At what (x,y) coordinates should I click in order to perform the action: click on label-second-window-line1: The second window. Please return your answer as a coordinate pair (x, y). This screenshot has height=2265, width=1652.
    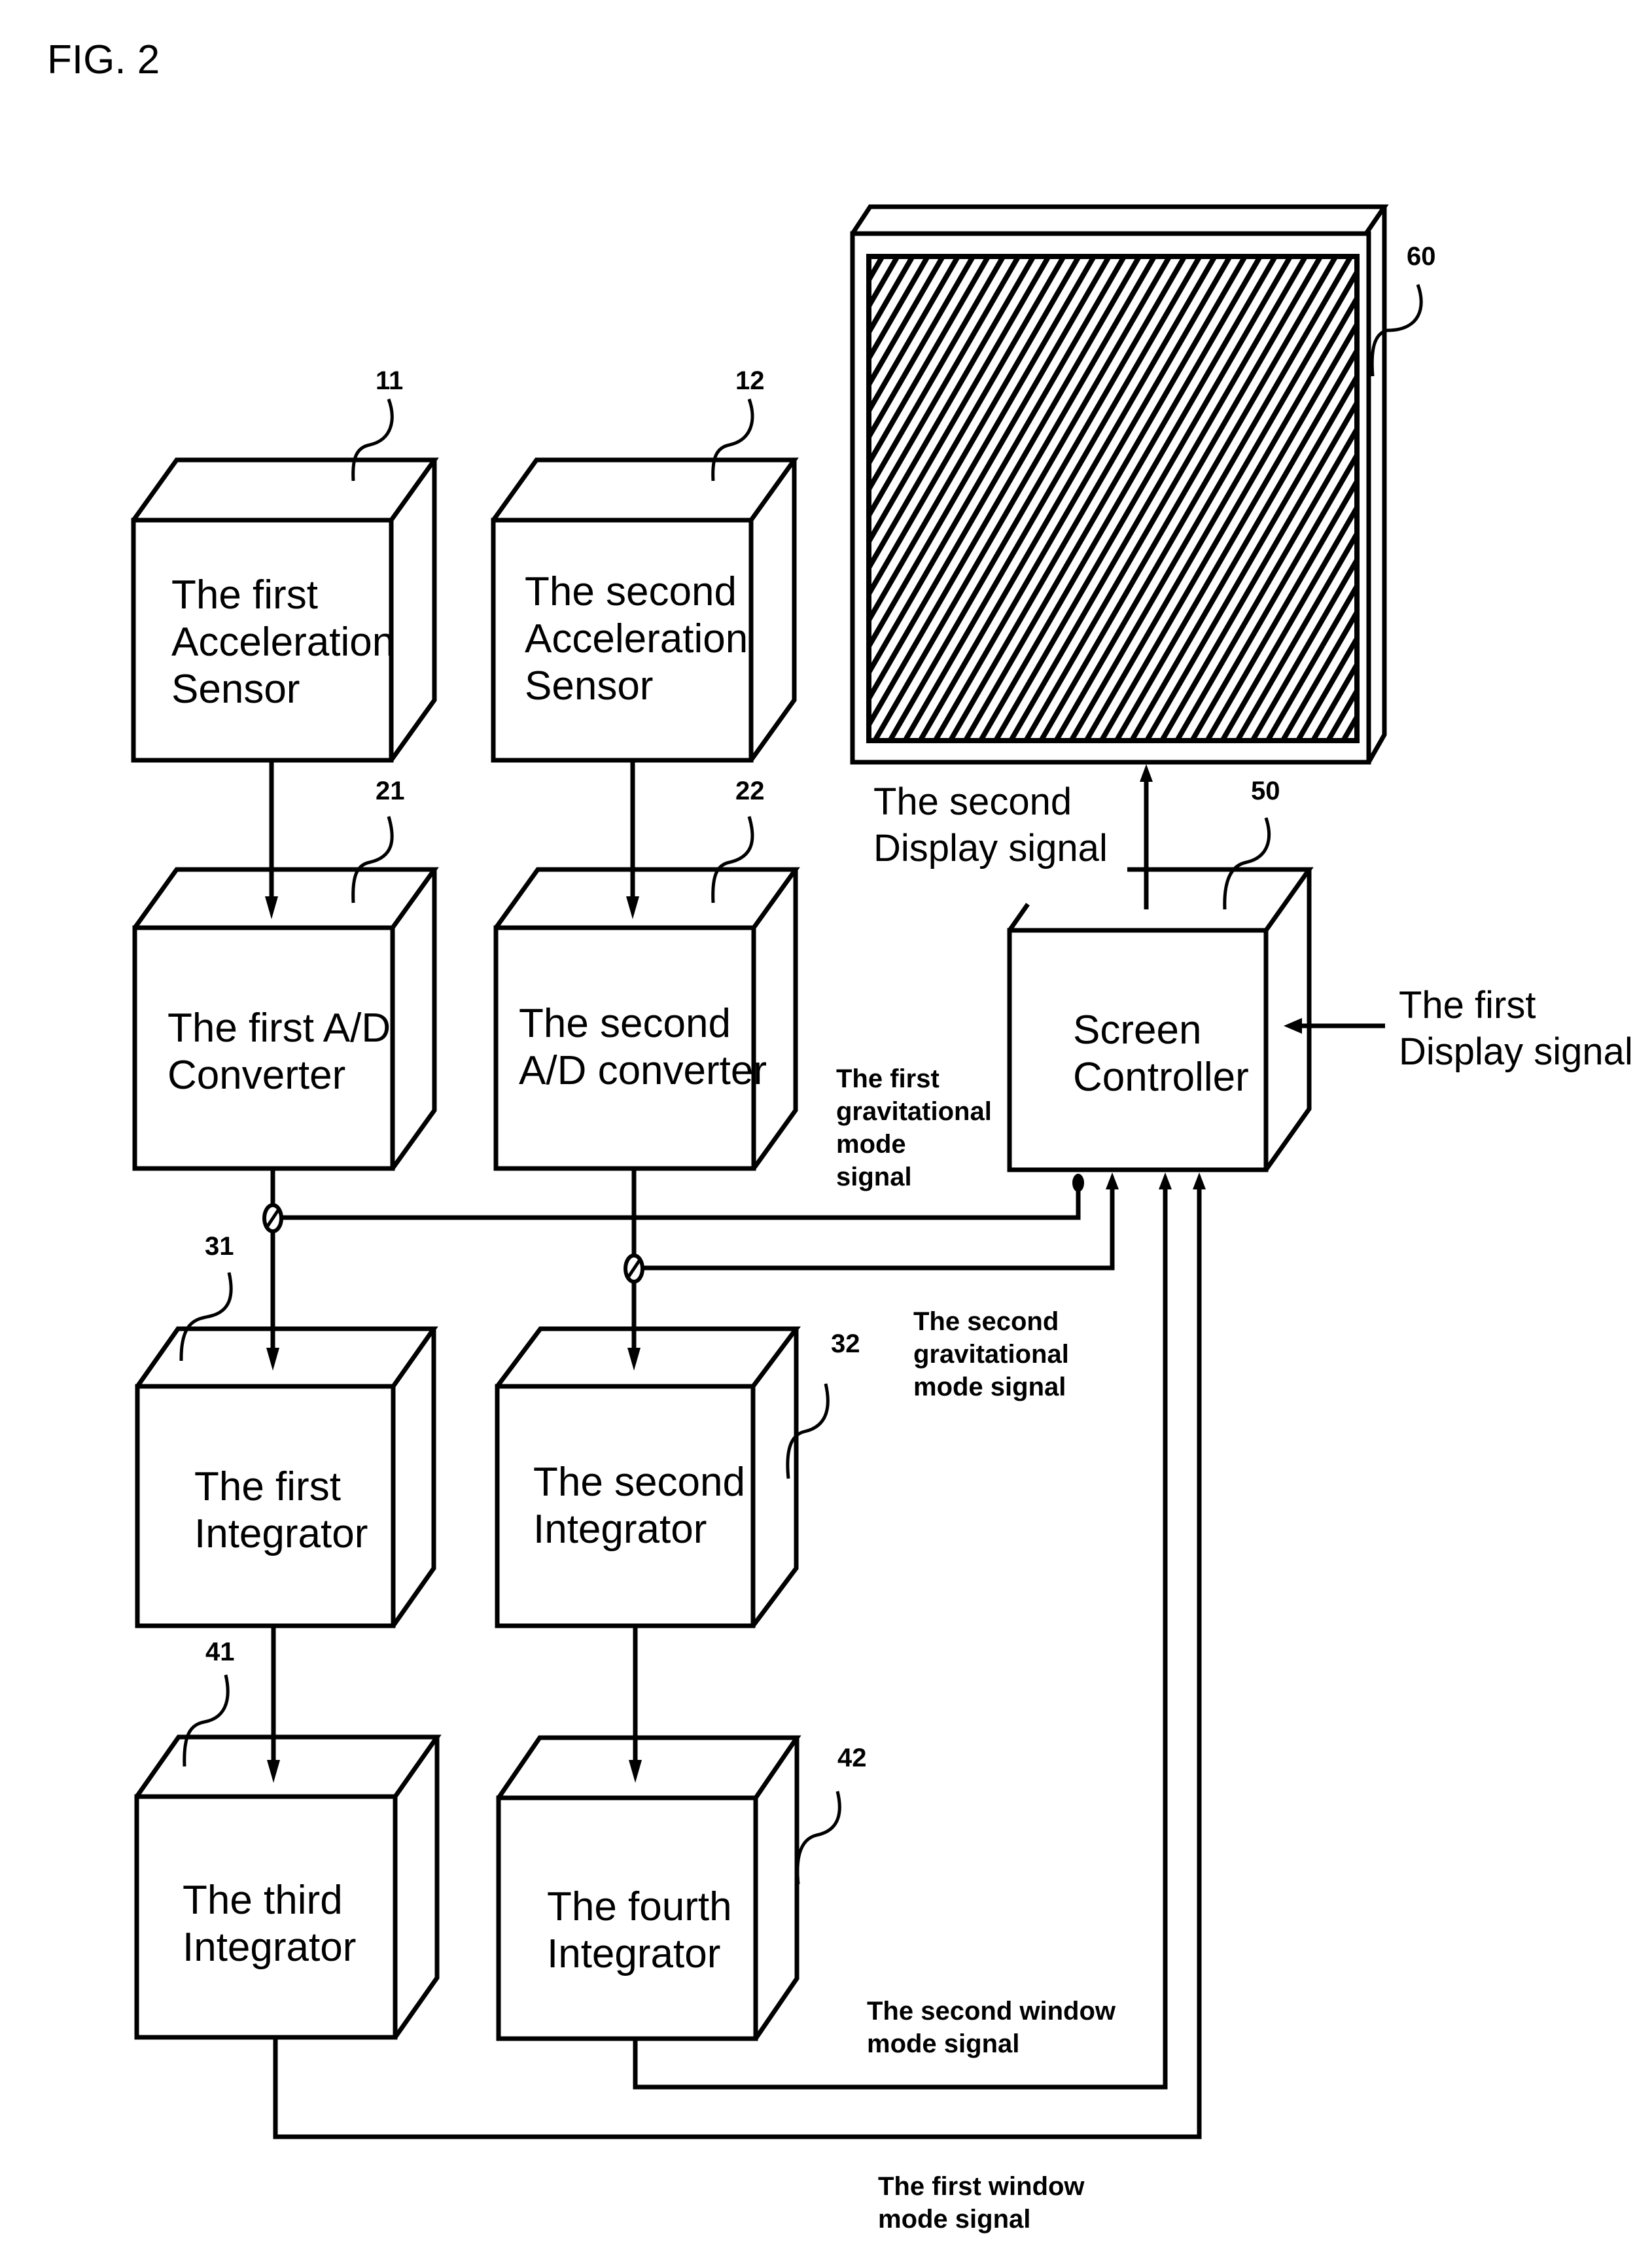
    Looking at the image, I should click on (991, 2012).